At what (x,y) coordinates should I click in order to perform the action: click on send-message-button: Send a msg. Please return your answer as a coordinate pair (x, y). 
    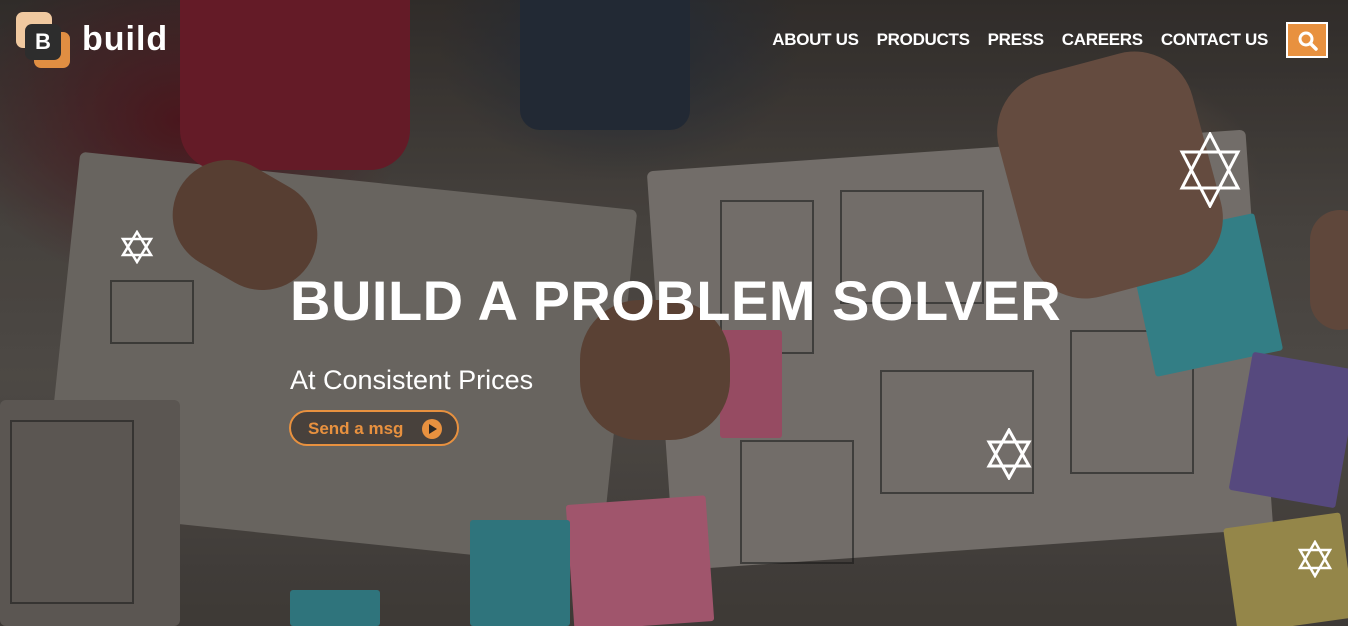
    Looking at the image, I should click on (374, 428).